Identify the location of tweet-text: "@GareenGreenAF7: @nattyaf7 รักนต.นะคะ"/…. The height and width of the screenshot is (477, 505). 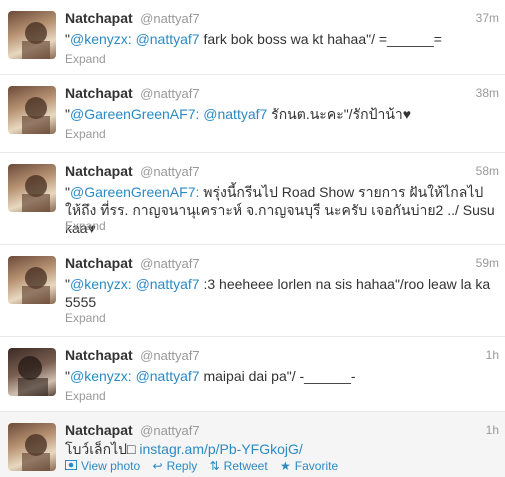
(282, 114).